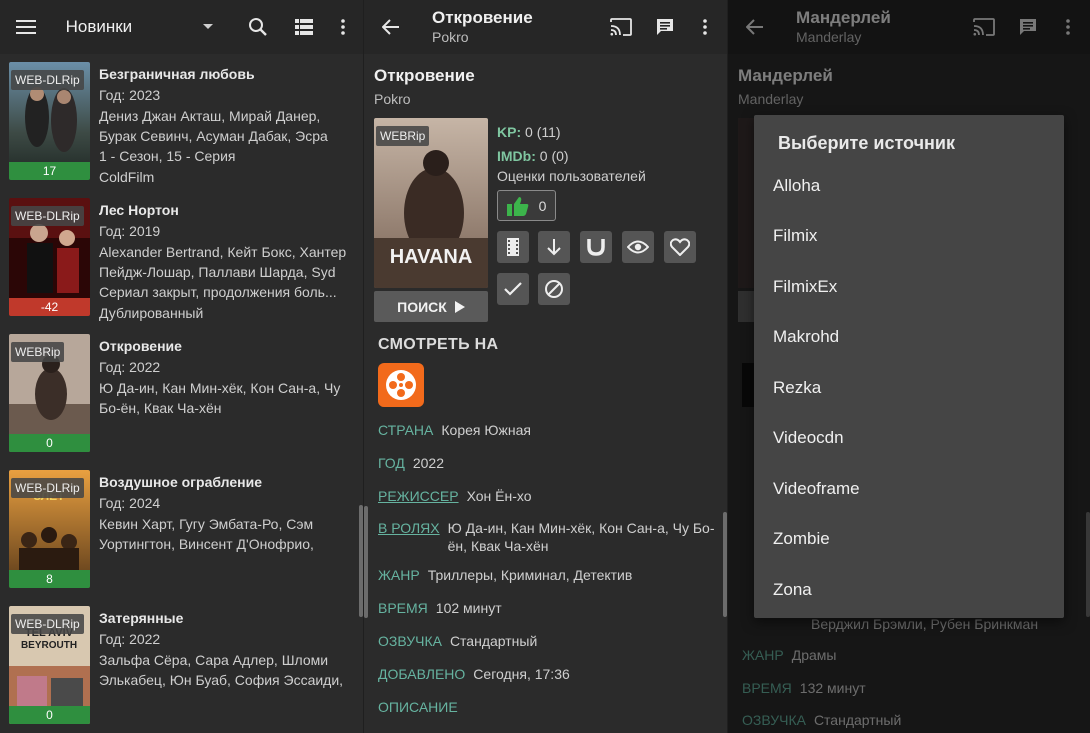  I want to click on dropdown-arrow-icon, so click(208, 27).